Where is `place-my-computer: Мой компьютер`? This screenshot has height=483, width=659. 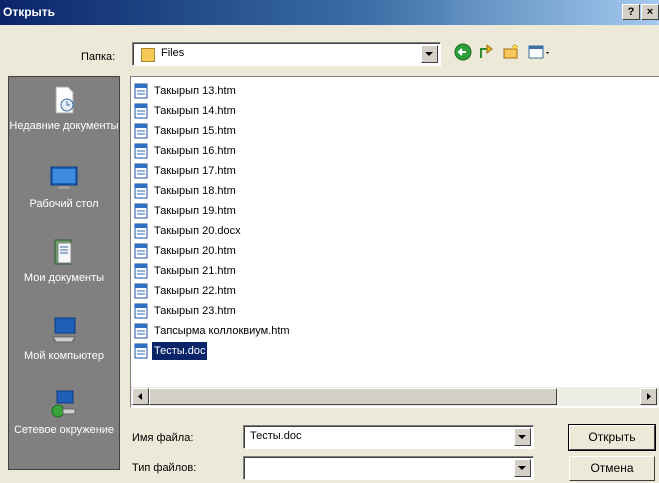
place-my-computer: Мой компьютер is located at coordinates (64, 339).